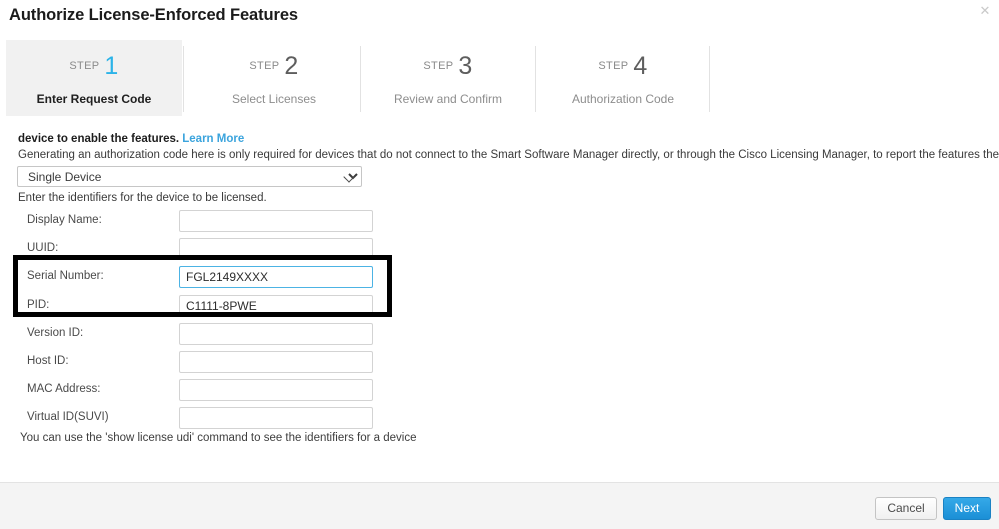 The image size is (999, 529). What do you see at coordinates (465, 66) in the screenshot?
I see `step-number: 3` at bounding box center [465, 66].